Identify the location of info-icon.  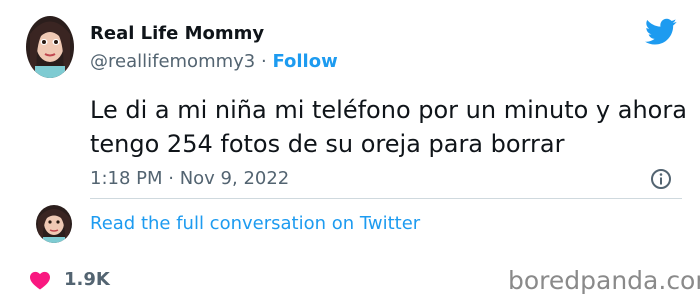
(661, 179).